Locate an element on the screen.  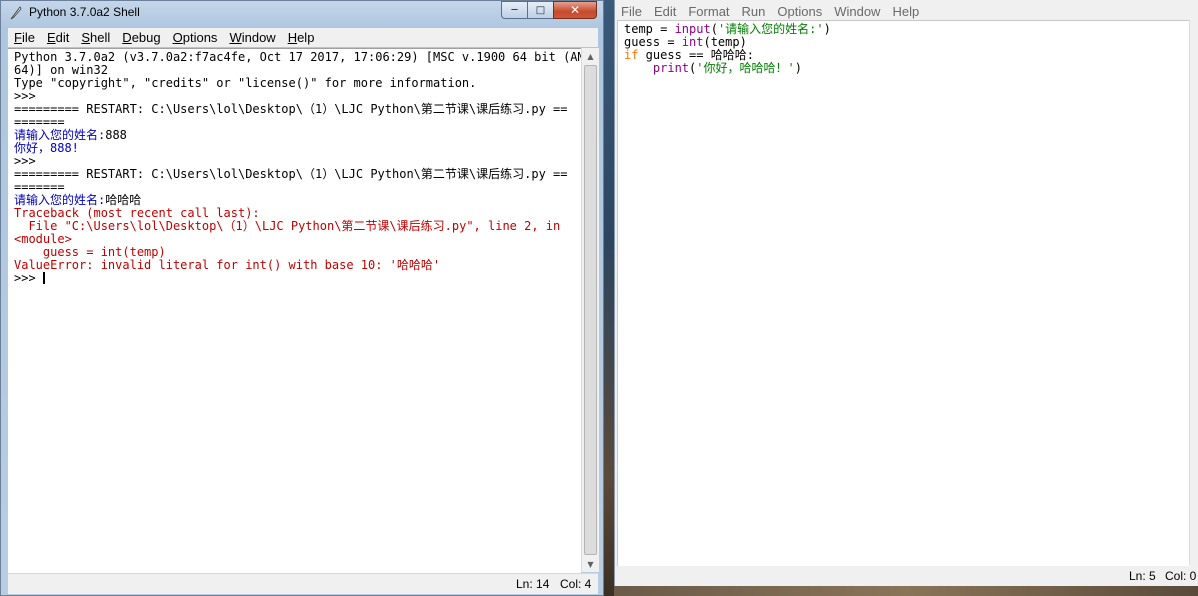
text-segment: (temp) is located at coordinates (725, 42).